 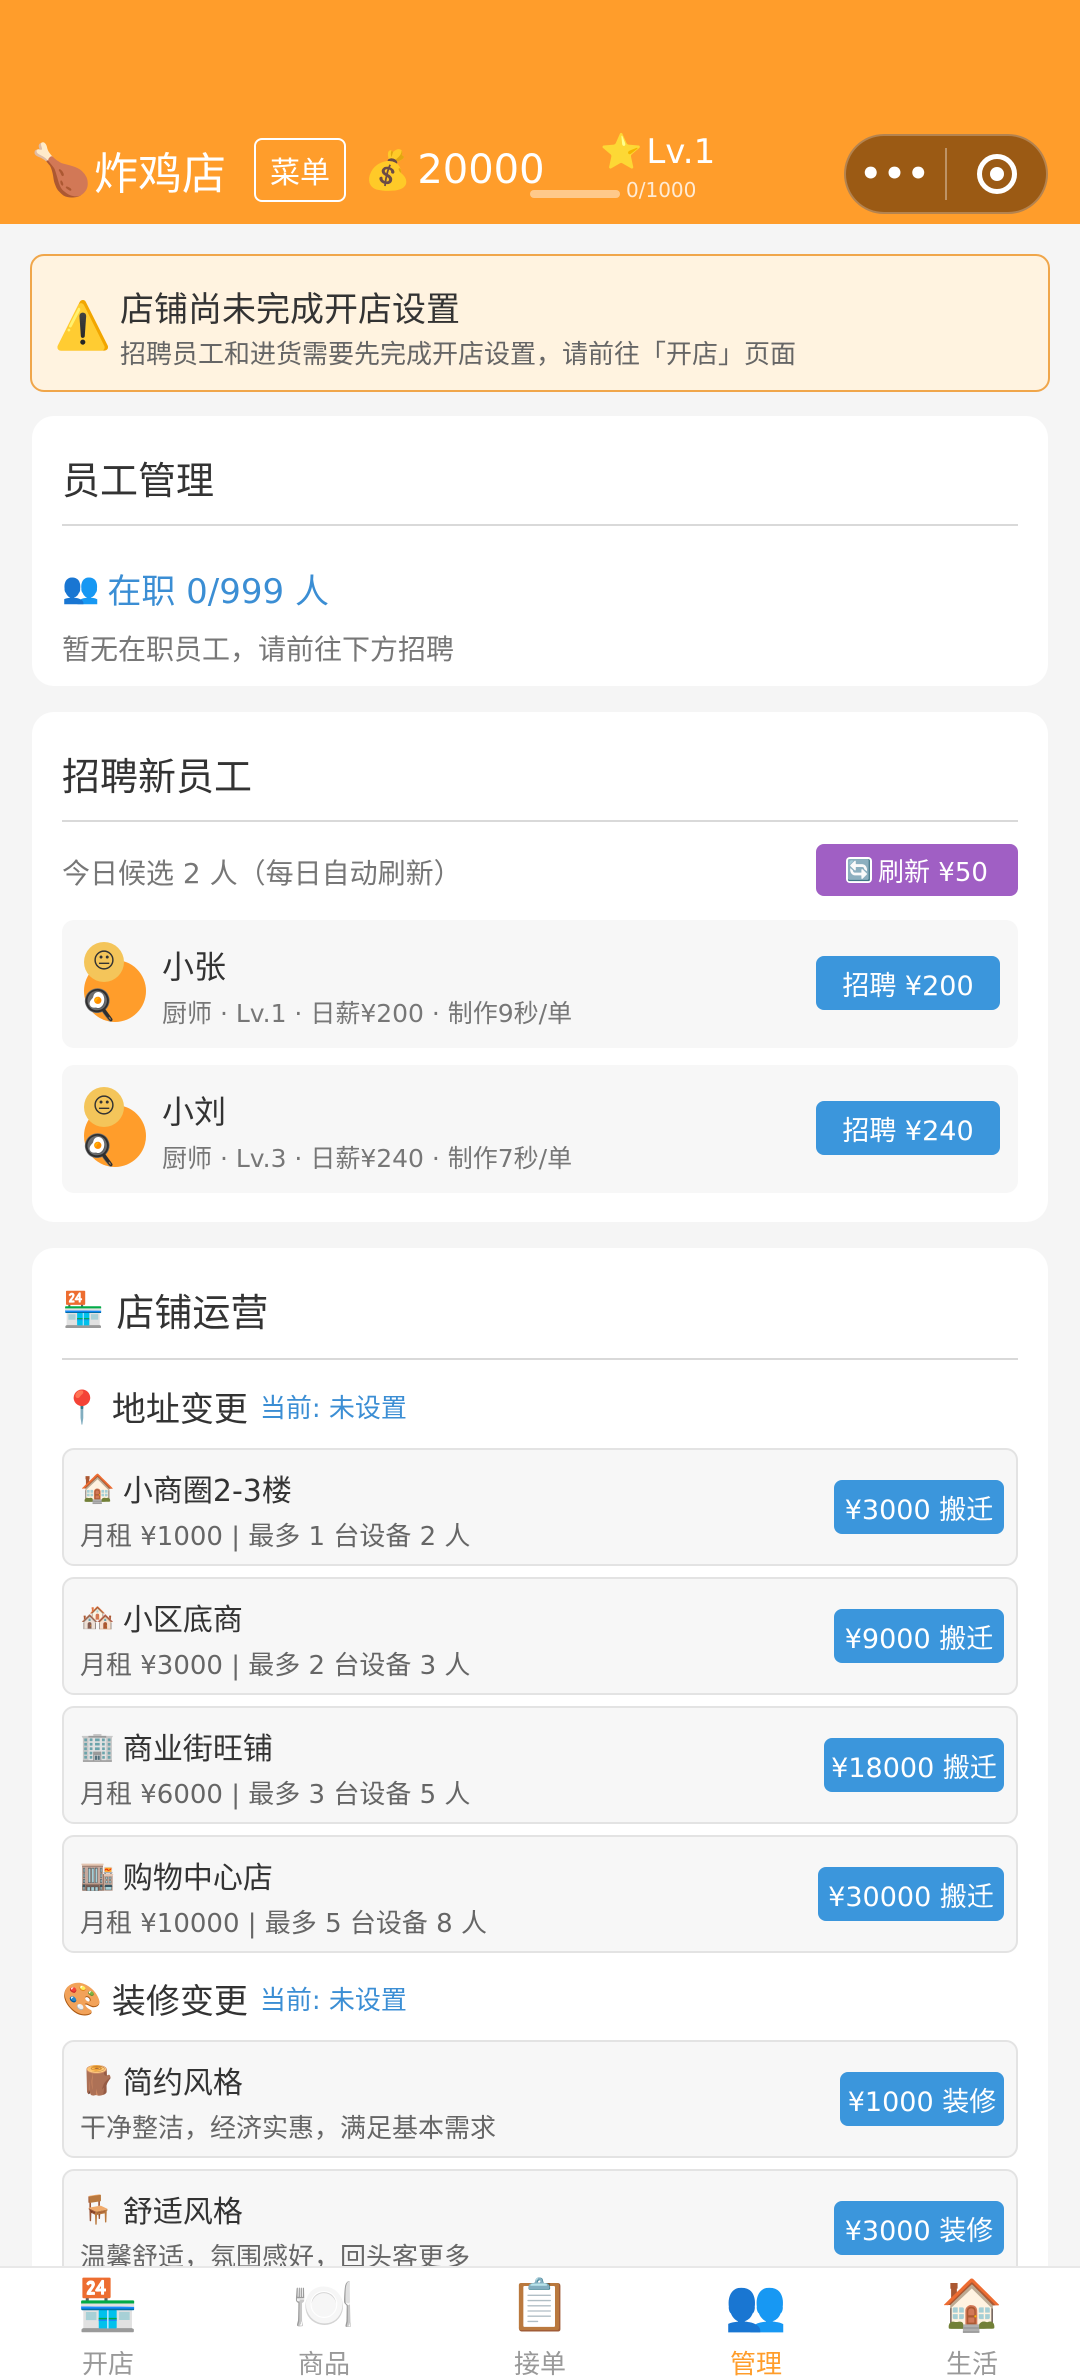 What do you see at coordinates (197, 1878) in the screenshot?
I see `address-option-name: 购物中心店` at bounding box center [197, 1878].